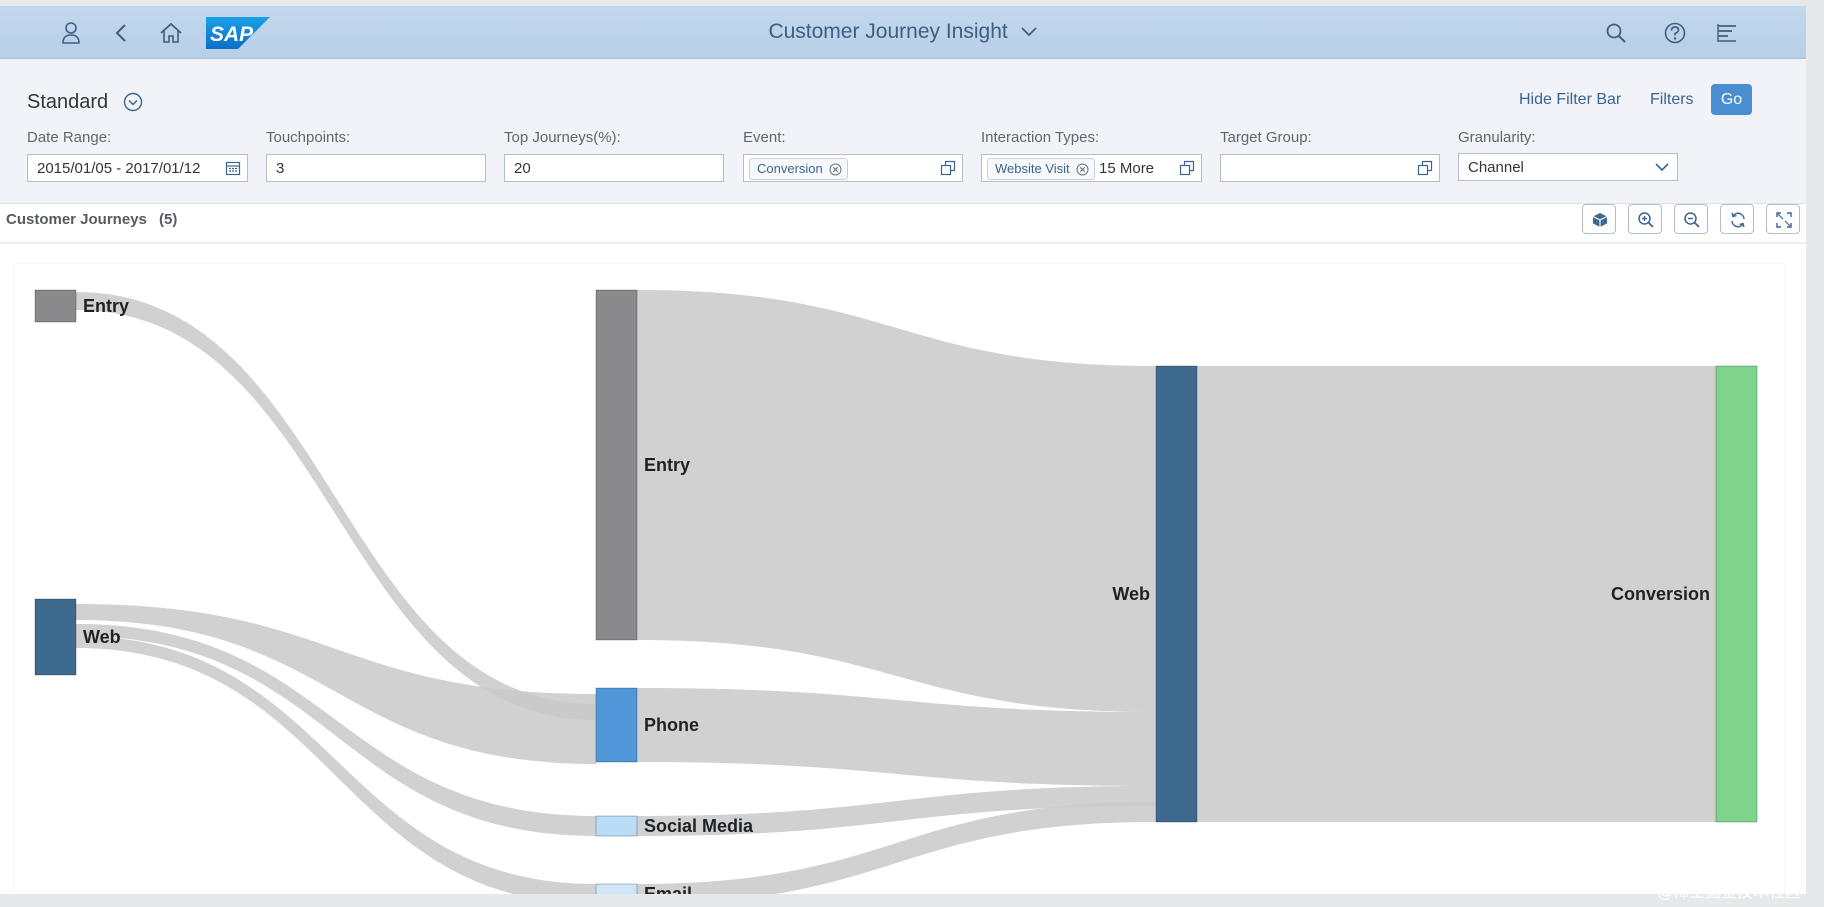 The height and width of the screenshot is (907, 1824). I want to click on app-title: Customer Journey Insight, so click(903, 32).